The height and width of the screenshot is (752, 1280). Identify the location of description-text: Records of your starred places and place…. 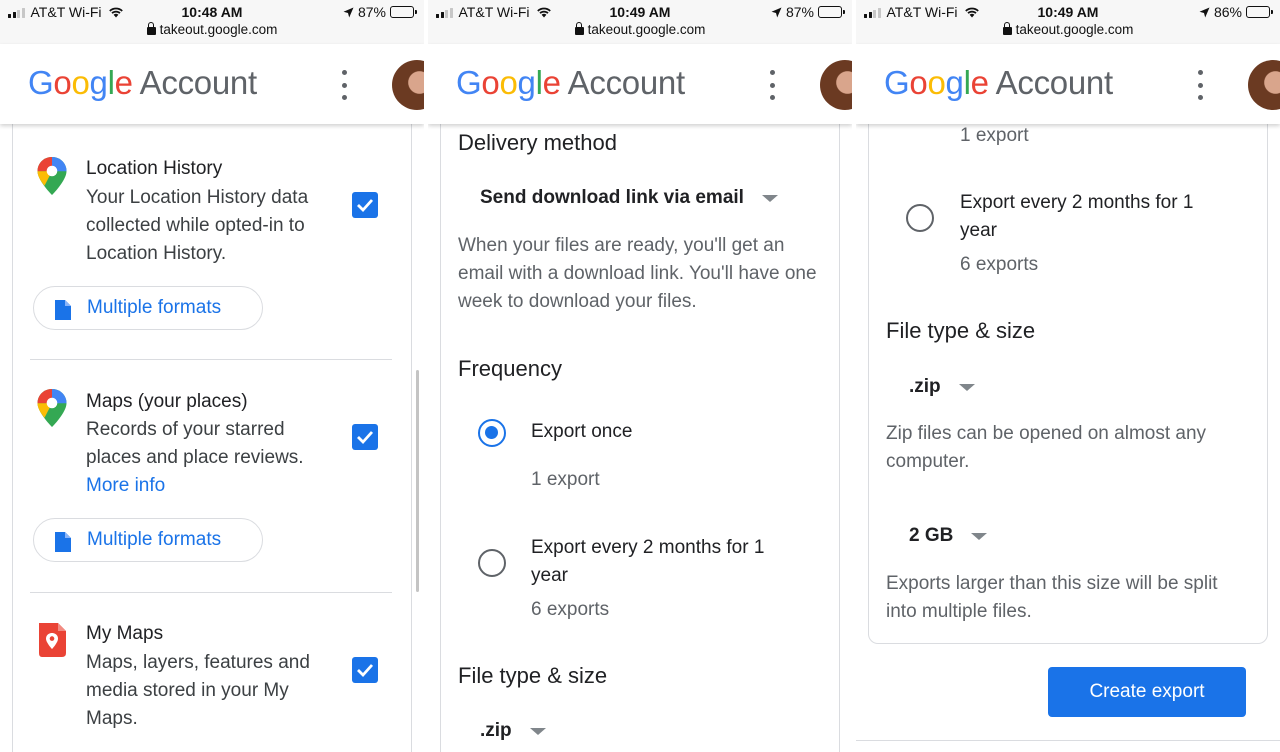
(195, 443).